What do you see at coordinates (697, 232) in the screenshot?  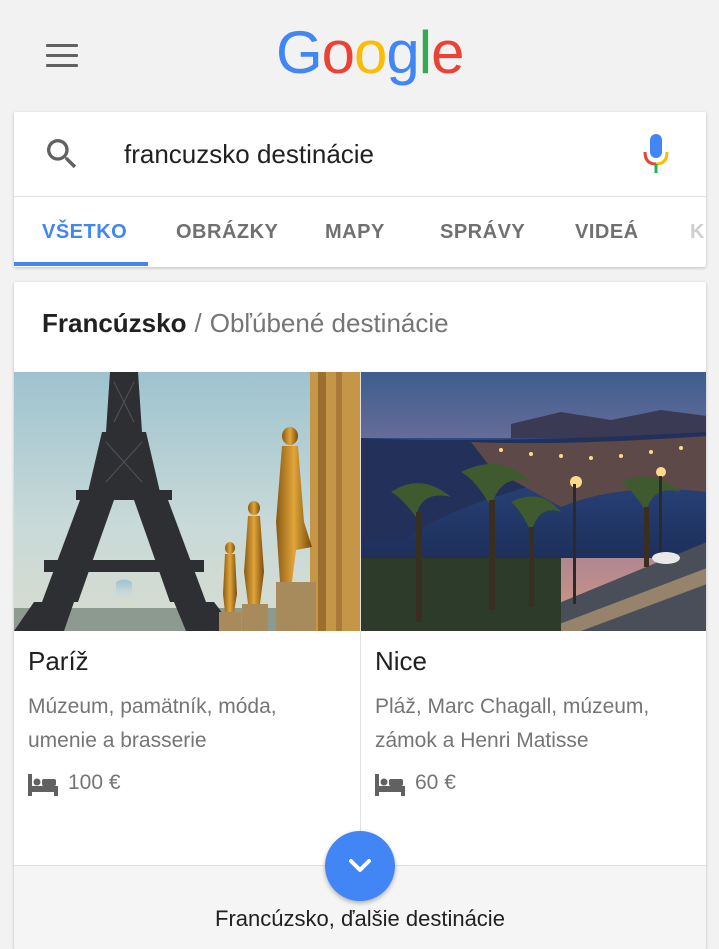 I see `tab-more: K` at bounding box center [697, 232].